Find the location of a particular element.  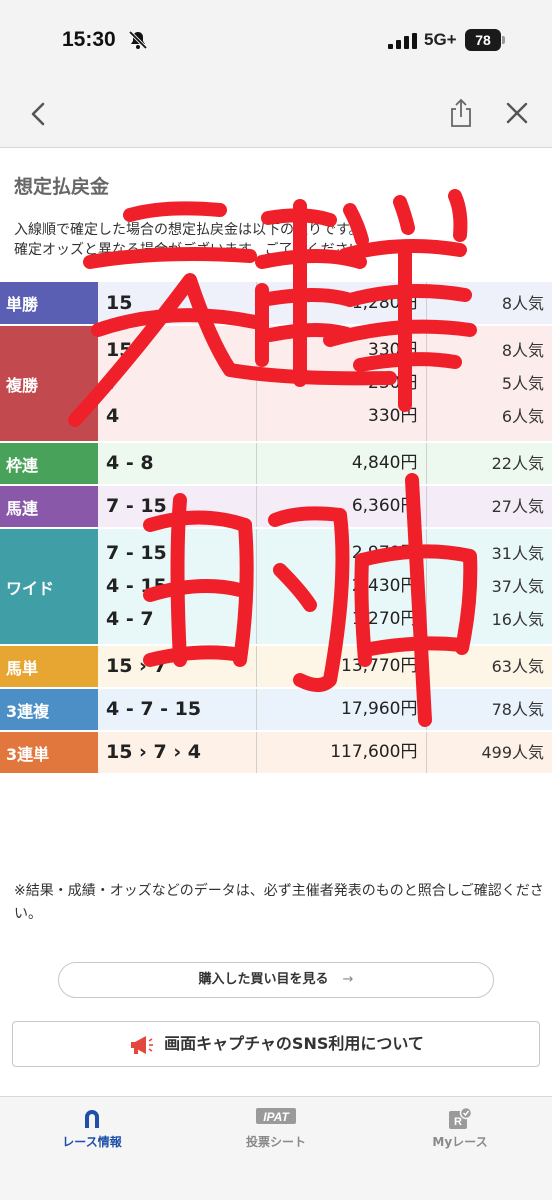

battery-level: 78 is located at coordinates (483, 40).